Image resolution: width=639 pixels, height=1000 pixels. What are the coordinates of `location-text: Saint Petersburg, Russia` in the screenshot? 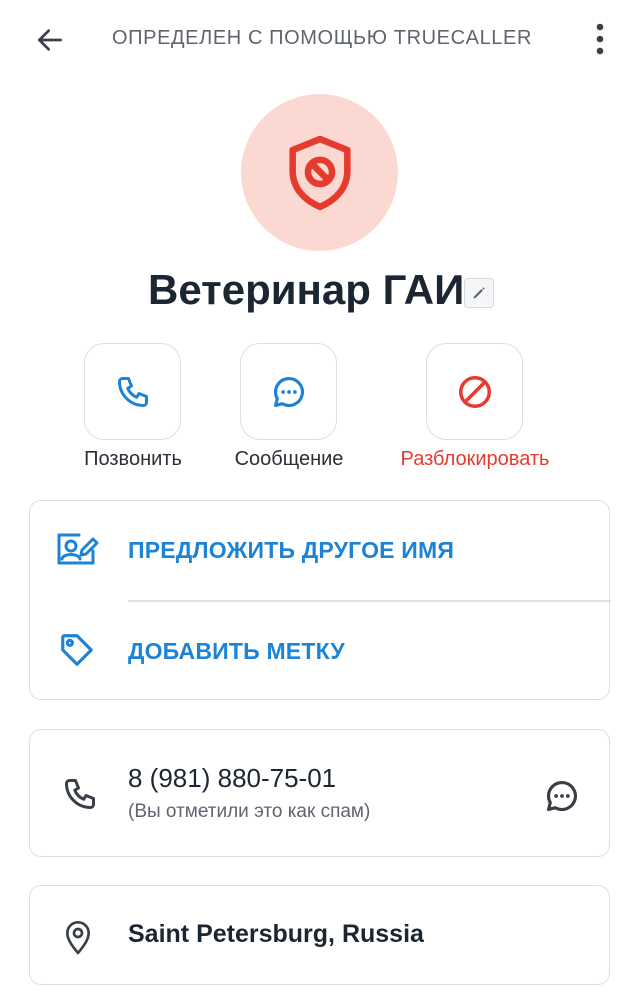 It's located at (276, 934).